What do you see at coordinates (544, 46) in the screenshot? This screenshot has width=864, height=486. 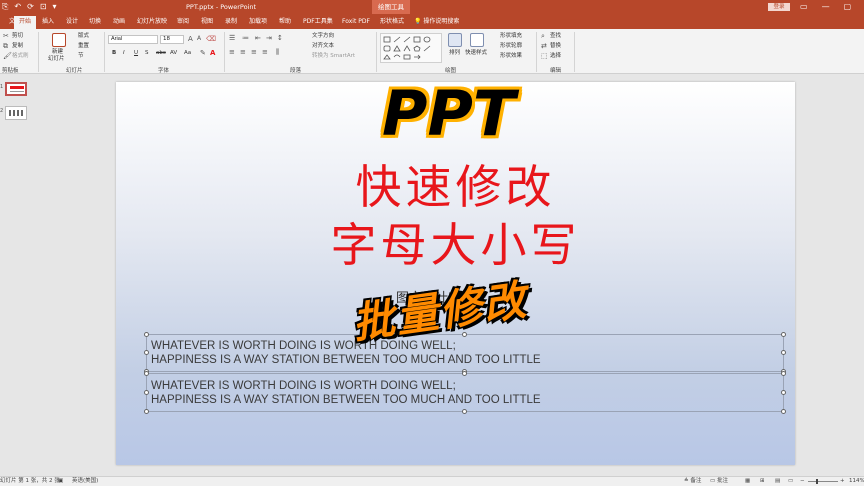 I see `replace-icon: ⇄` at bounding box center [544, 46].